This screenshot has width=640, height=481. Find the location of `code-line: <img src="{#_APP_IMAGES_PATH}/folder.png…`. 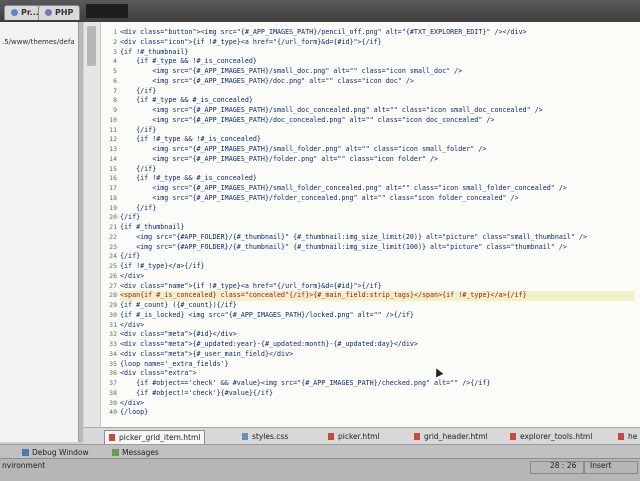

code-line: <img src="{#_APP_IMAGES_PATH}/folder.png… is located at coordinates (377, 160).